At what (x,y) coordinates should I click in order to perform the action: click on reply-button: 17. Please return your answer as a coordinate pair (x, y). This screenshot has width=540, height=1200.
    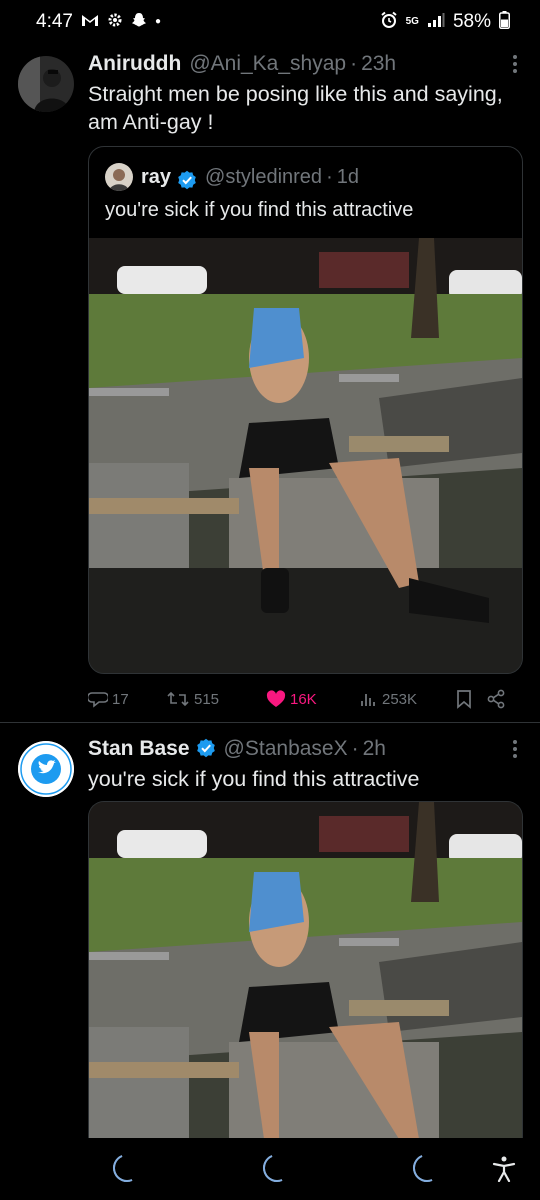
    Looking at the image, I should click on (127, 699).